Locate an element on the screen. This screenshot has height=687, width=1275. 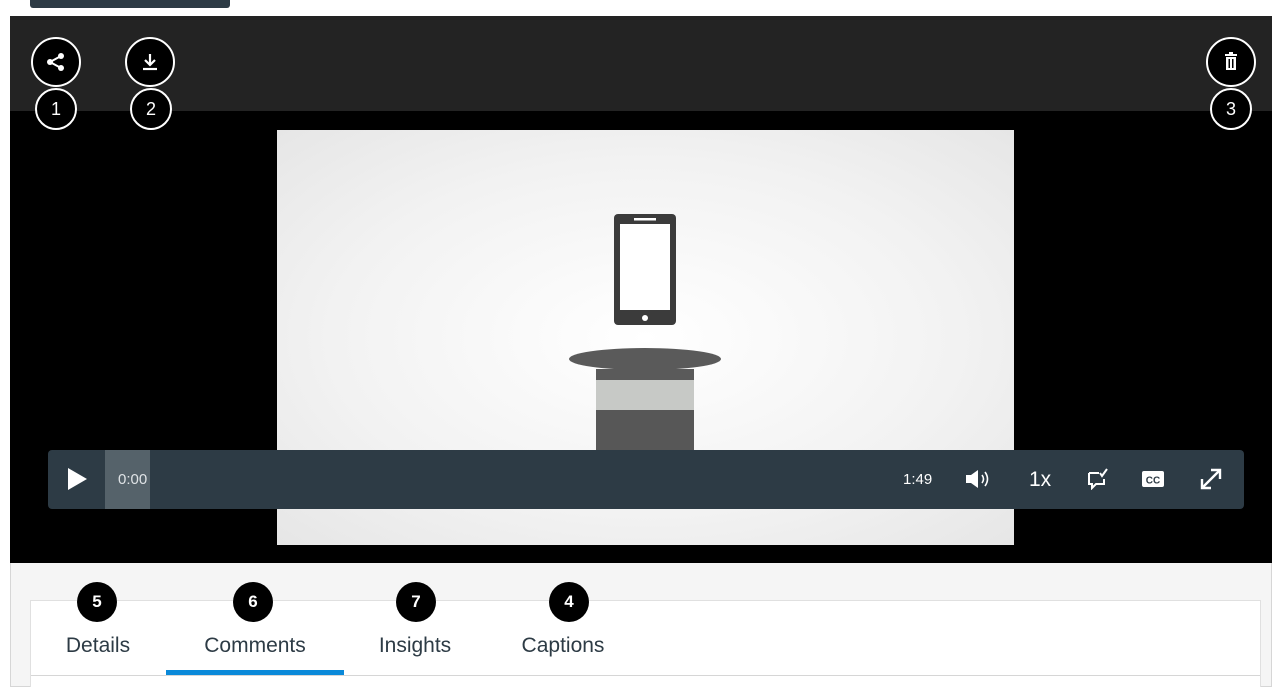
share-button is located at coordinates (56, 62).